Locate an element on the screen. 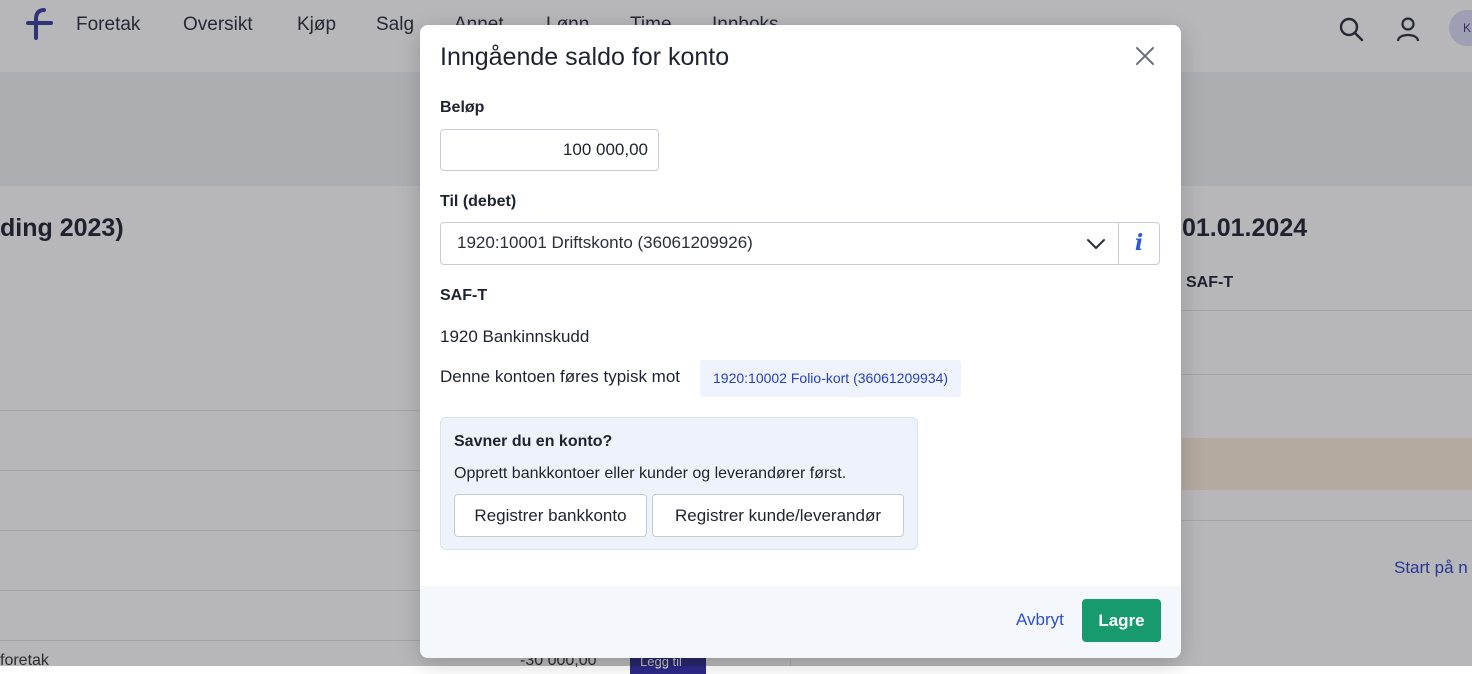 The height and width of the screenshot is (674, 1472). dialog-title: Inngående saldo for konto is located at coordinates (585, 57).